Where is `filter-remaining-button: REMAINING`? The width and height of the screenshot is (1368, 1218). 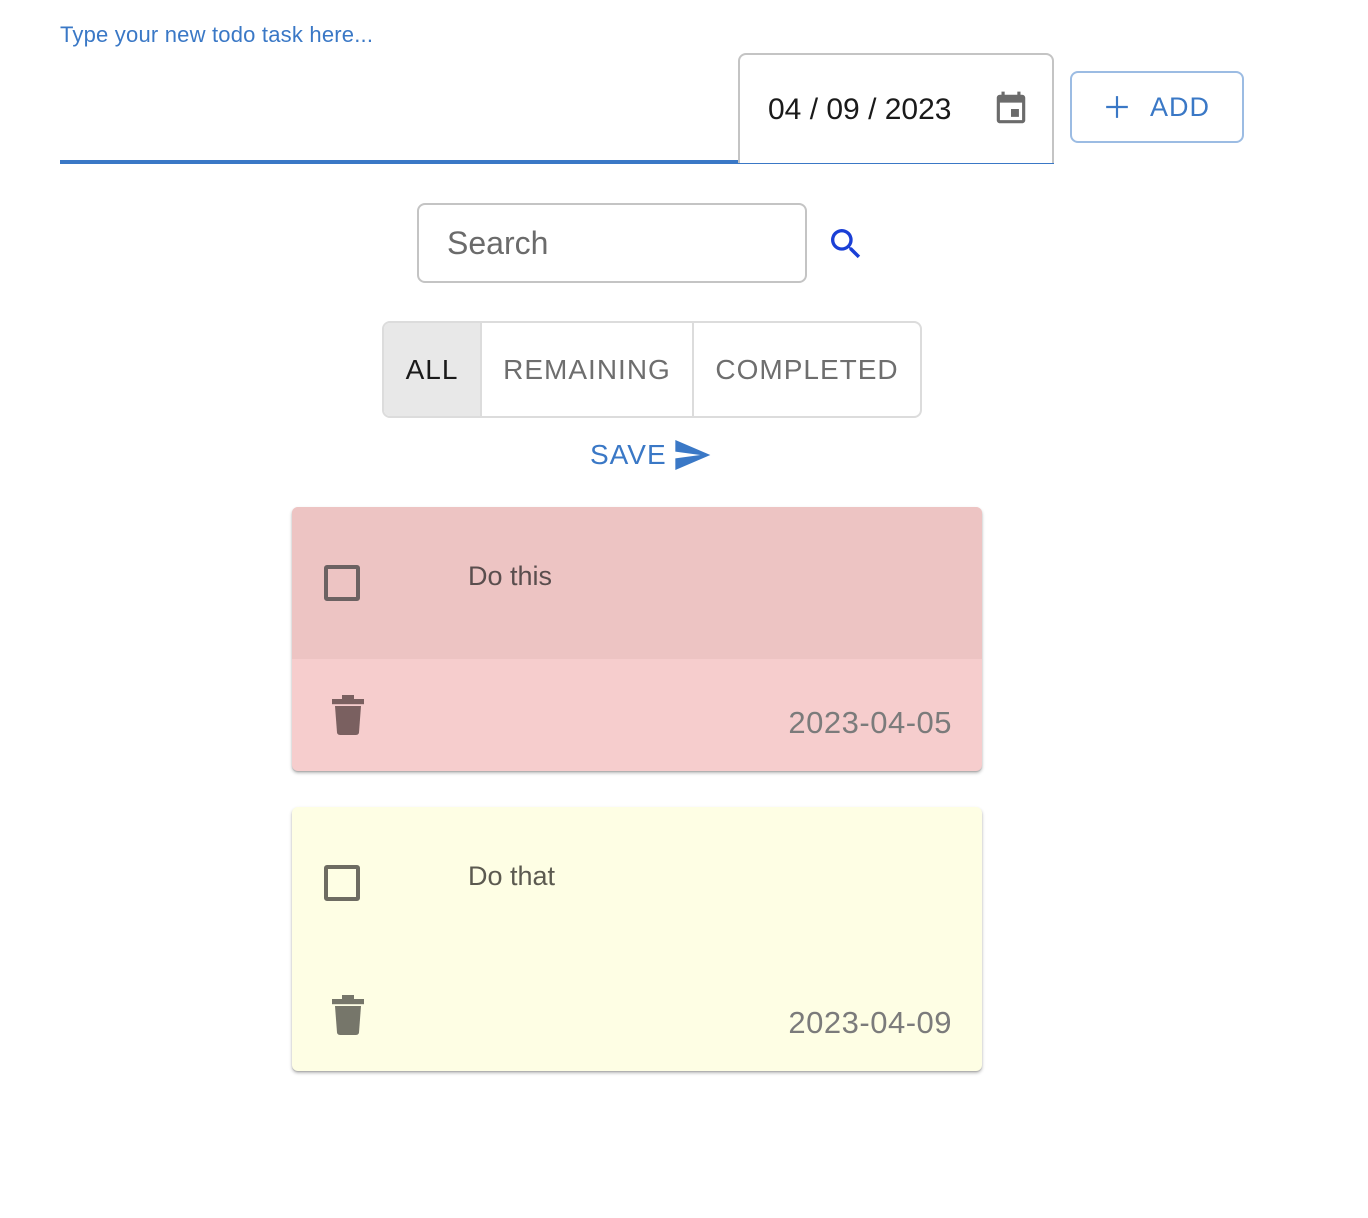
filter-remaining-button: REMAINING is located at coordinates (588, 369).